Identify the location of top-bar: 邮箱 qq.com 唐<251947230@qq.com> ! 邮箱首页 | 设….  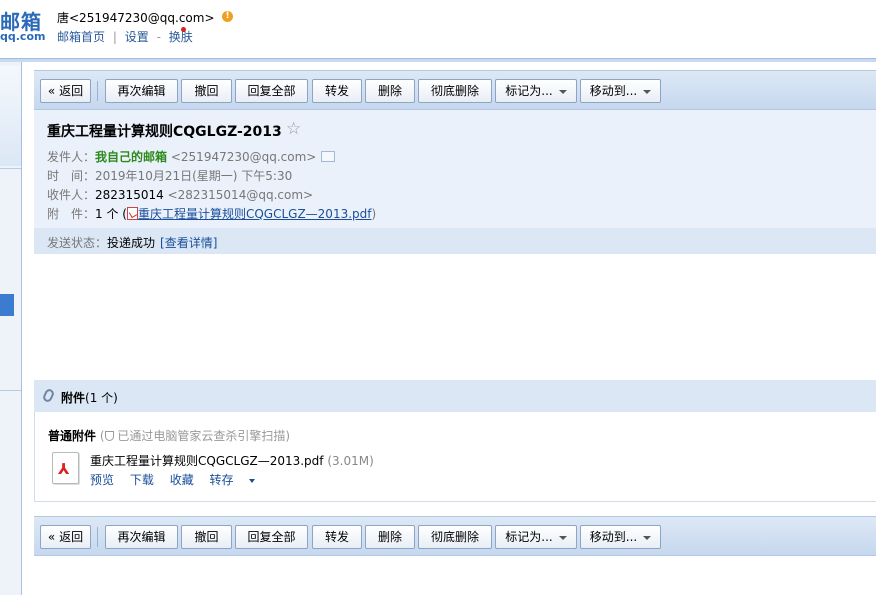
(438, 31).